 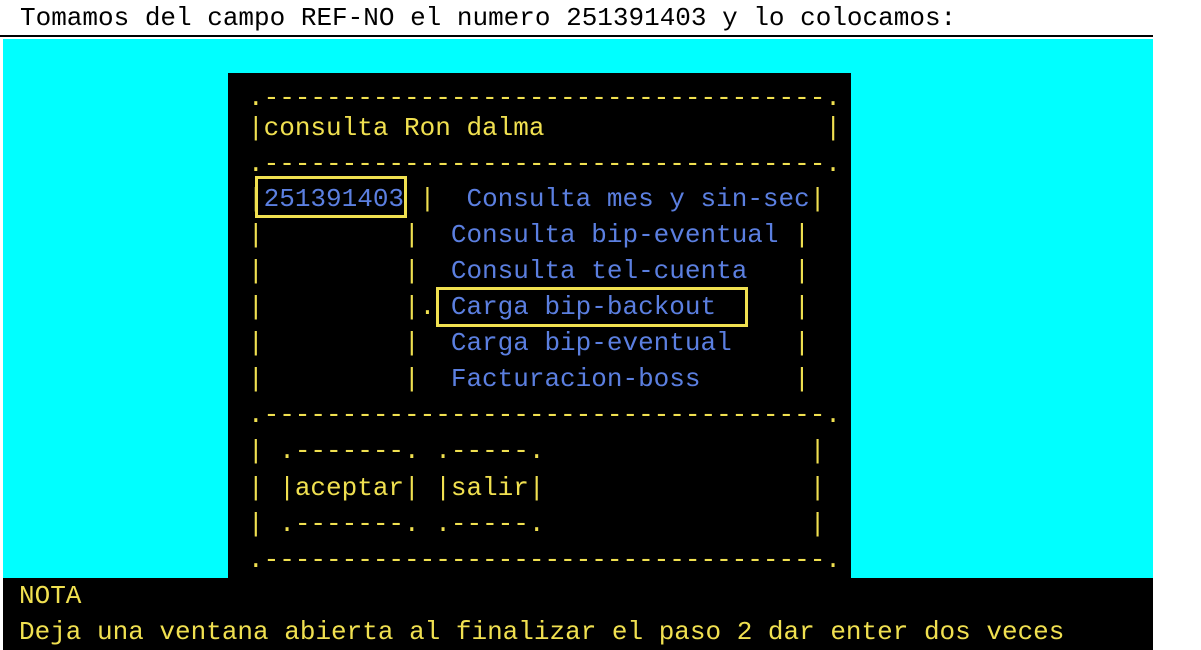 I want to click on menu-item-carga-bip-eventual: Carga bip-eventual, so click(x=591, y=343).